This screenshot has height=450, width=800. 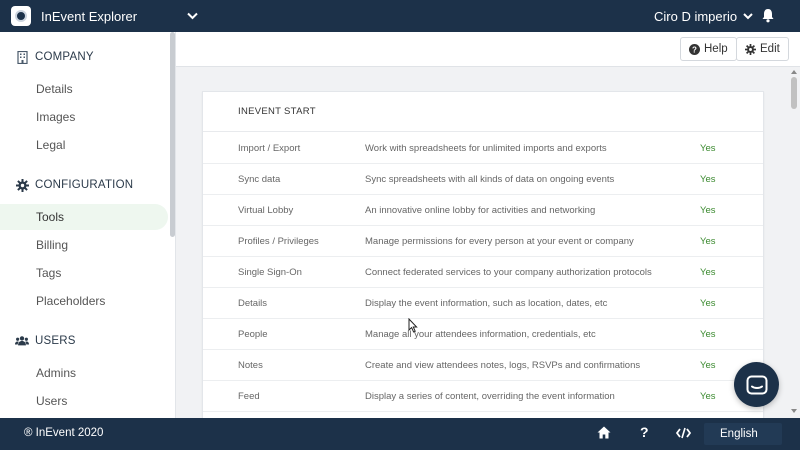 I want to click on page-scrollbar, so click(x=794, y=242).